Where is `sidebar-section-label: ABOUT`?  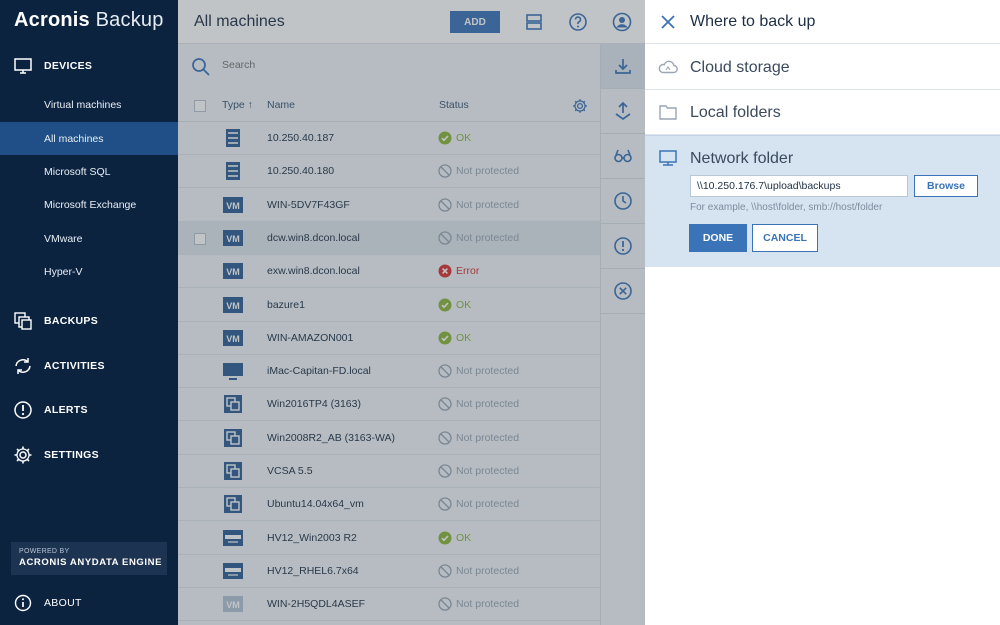
sidebar-section-label: ABOUT is located at coordinates (63, 603).